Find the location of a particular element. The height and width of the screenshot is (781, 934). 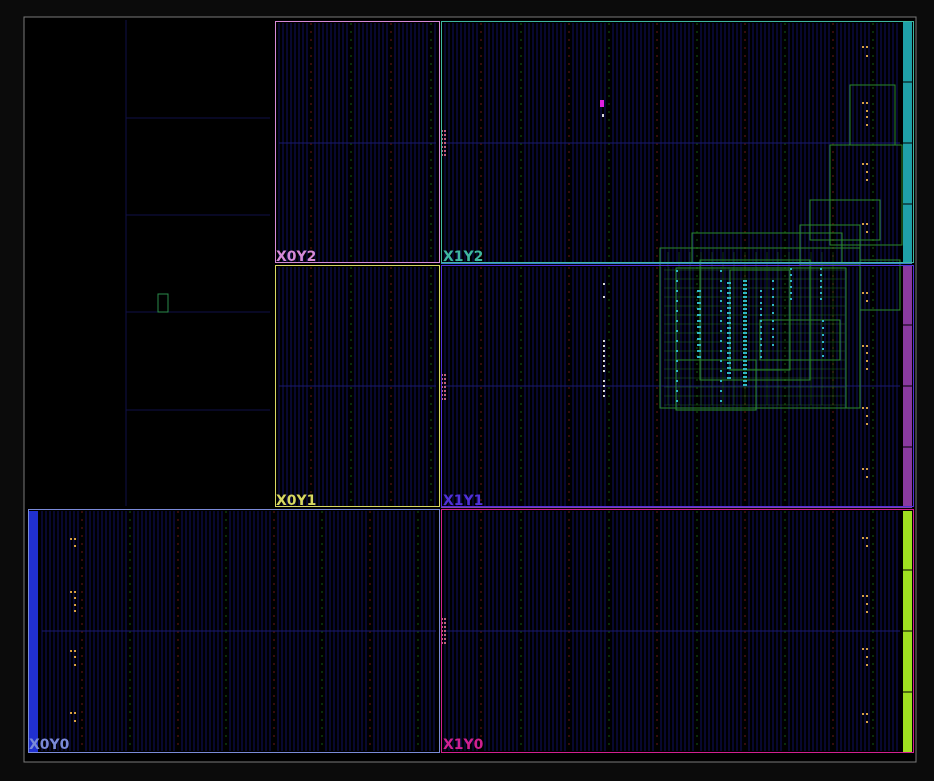

region-label-x0y1: X0Y1 is located at coordinates (296, 501).